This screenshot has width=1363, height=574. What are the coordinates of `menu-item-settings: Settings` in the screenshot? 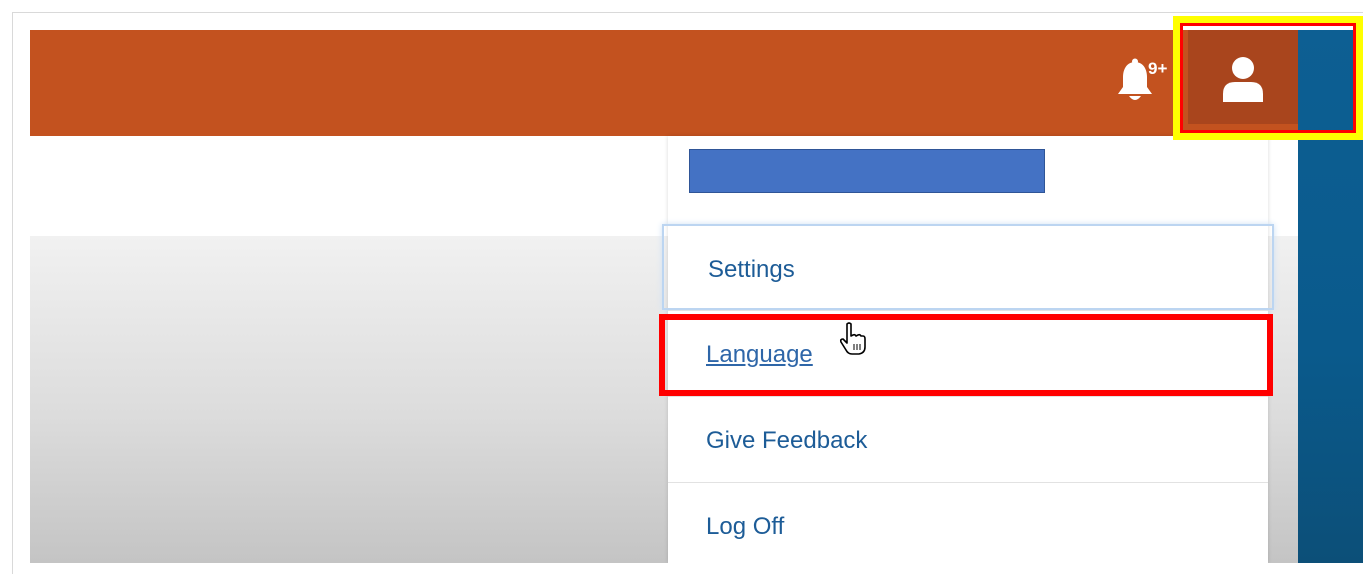 It's located at (968, 267).